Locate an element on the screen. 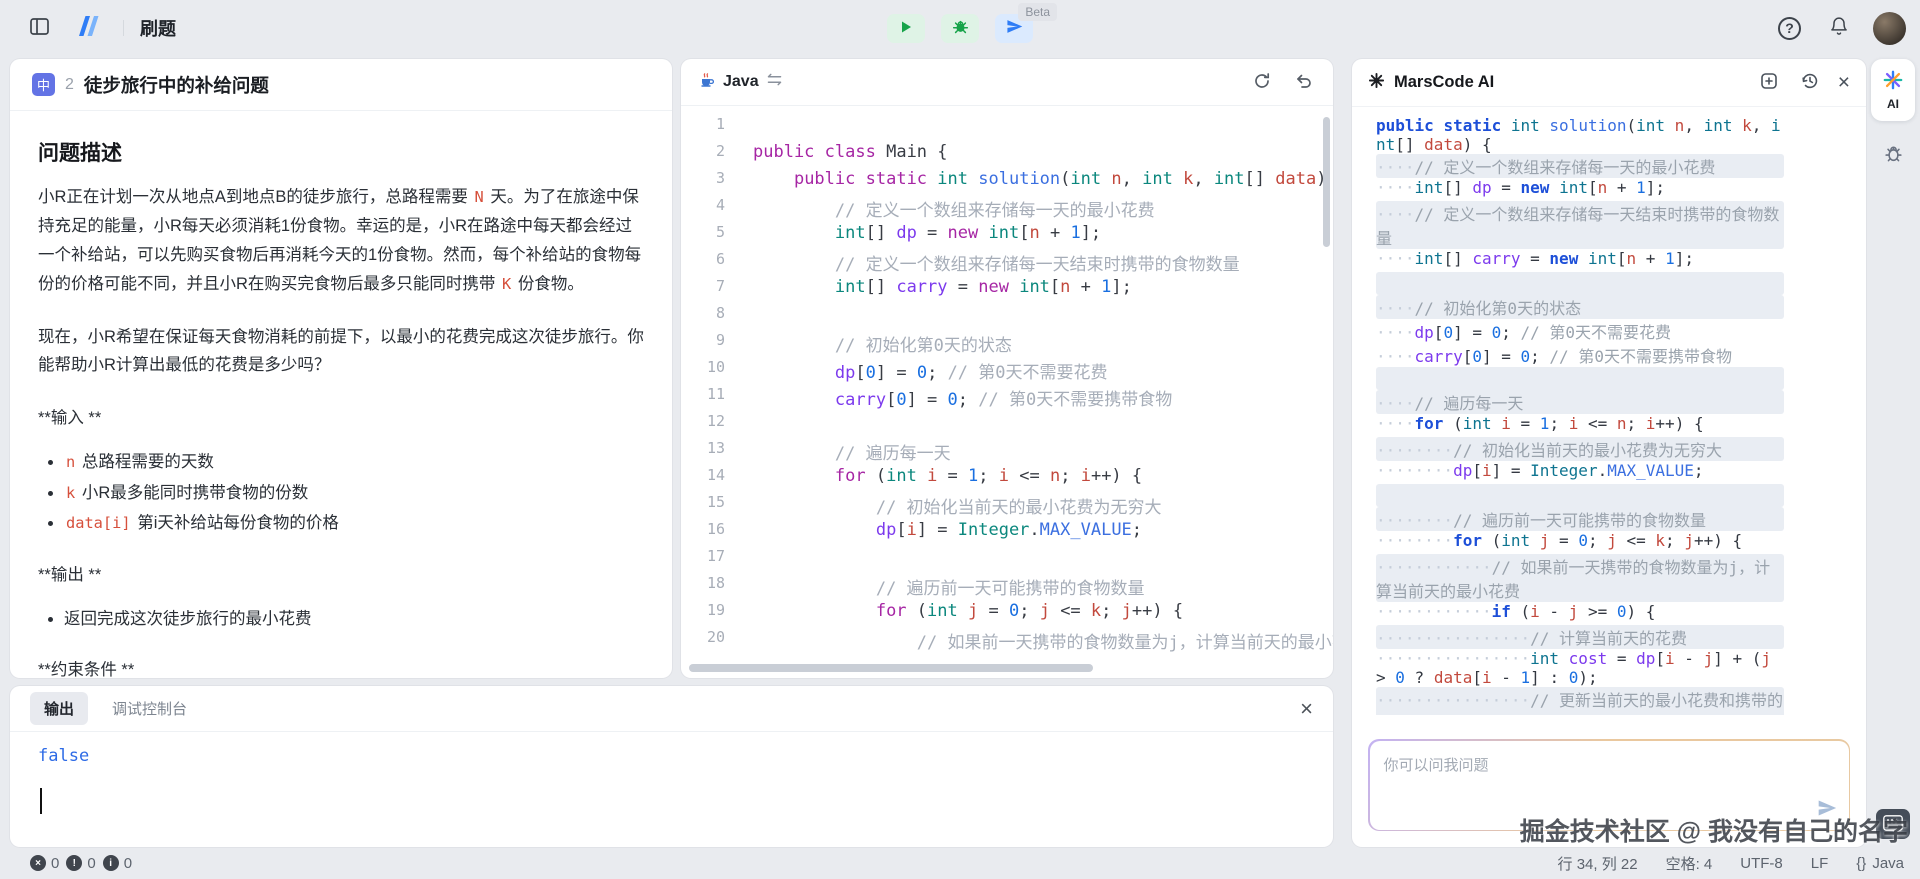 The width and height of the screenshot is (1920, 879). beta-badge: Beta is located at coordinates (1037, 11).